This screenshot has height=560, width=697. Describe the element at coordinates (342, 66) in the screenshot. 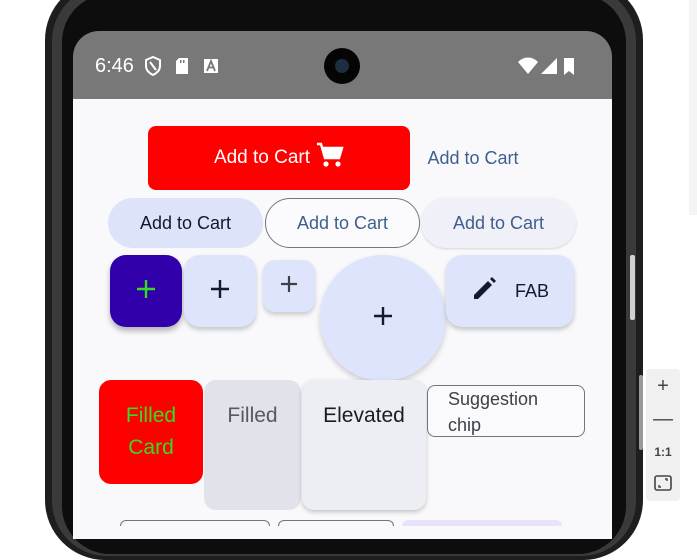

I see `camera-lens` at that location.